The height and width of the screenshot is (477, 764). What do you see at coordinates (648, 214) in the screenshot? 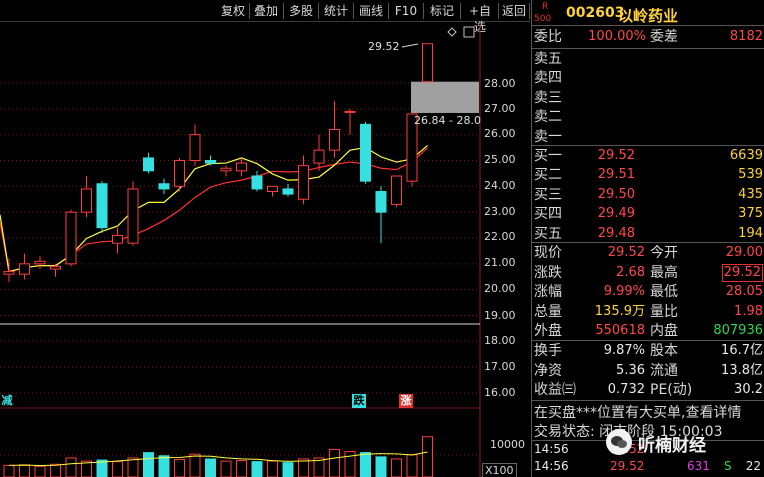
I see `bid-row: 买四 29.49 375` at bounding box center [648, 214].